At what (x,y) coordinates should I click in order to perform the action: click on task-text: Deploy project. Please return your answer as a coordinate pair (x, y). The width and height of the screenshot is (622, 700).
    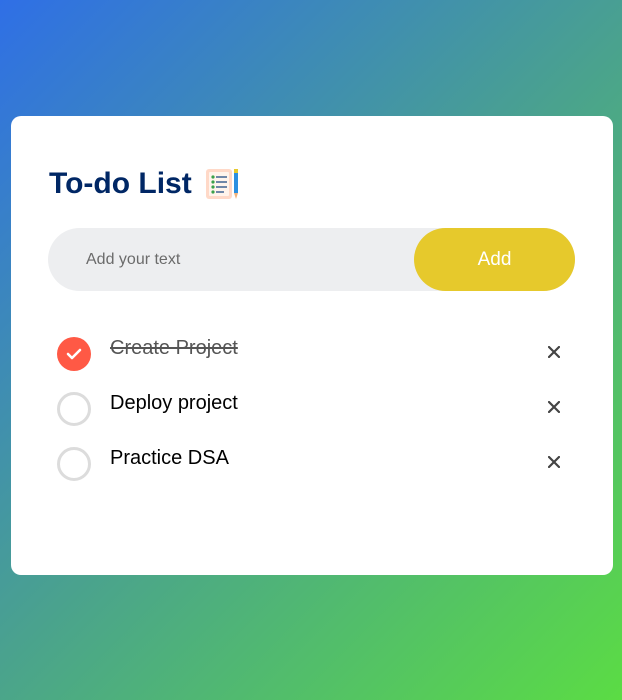
    Looking at the image, I should click on (174, 403).